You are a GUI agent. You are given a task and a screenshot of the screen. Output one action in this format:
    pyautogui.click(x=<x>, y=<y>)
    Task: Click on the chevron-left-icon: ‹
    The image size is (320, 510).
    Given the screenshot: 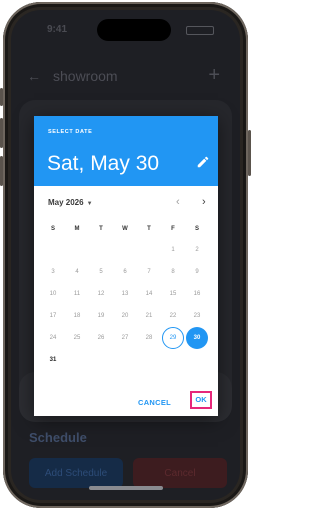 What is the action you would take?
    pyautogui.click(x=178, y=202)
    